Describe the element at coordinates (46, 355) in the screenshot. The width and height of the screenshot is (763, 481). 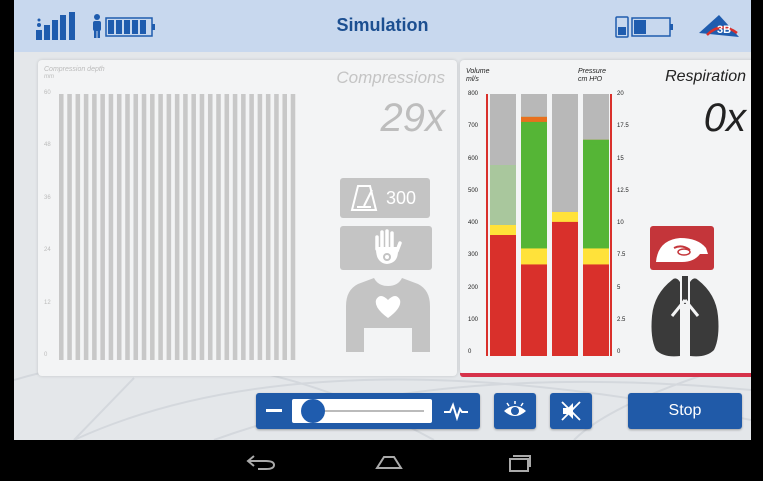
I see `compression-y-tick: 0` at that location.